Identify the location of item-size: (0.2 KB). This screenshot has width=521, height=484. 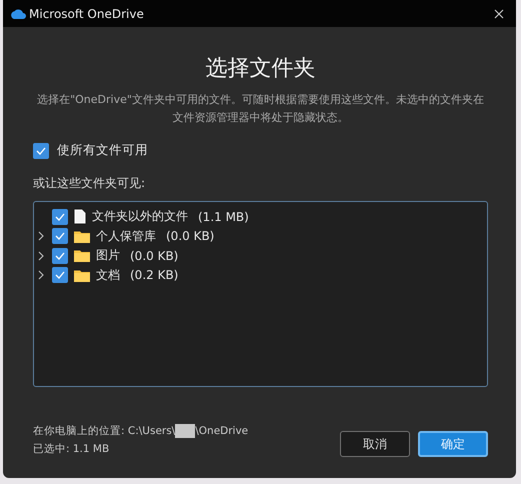
(154, 275).